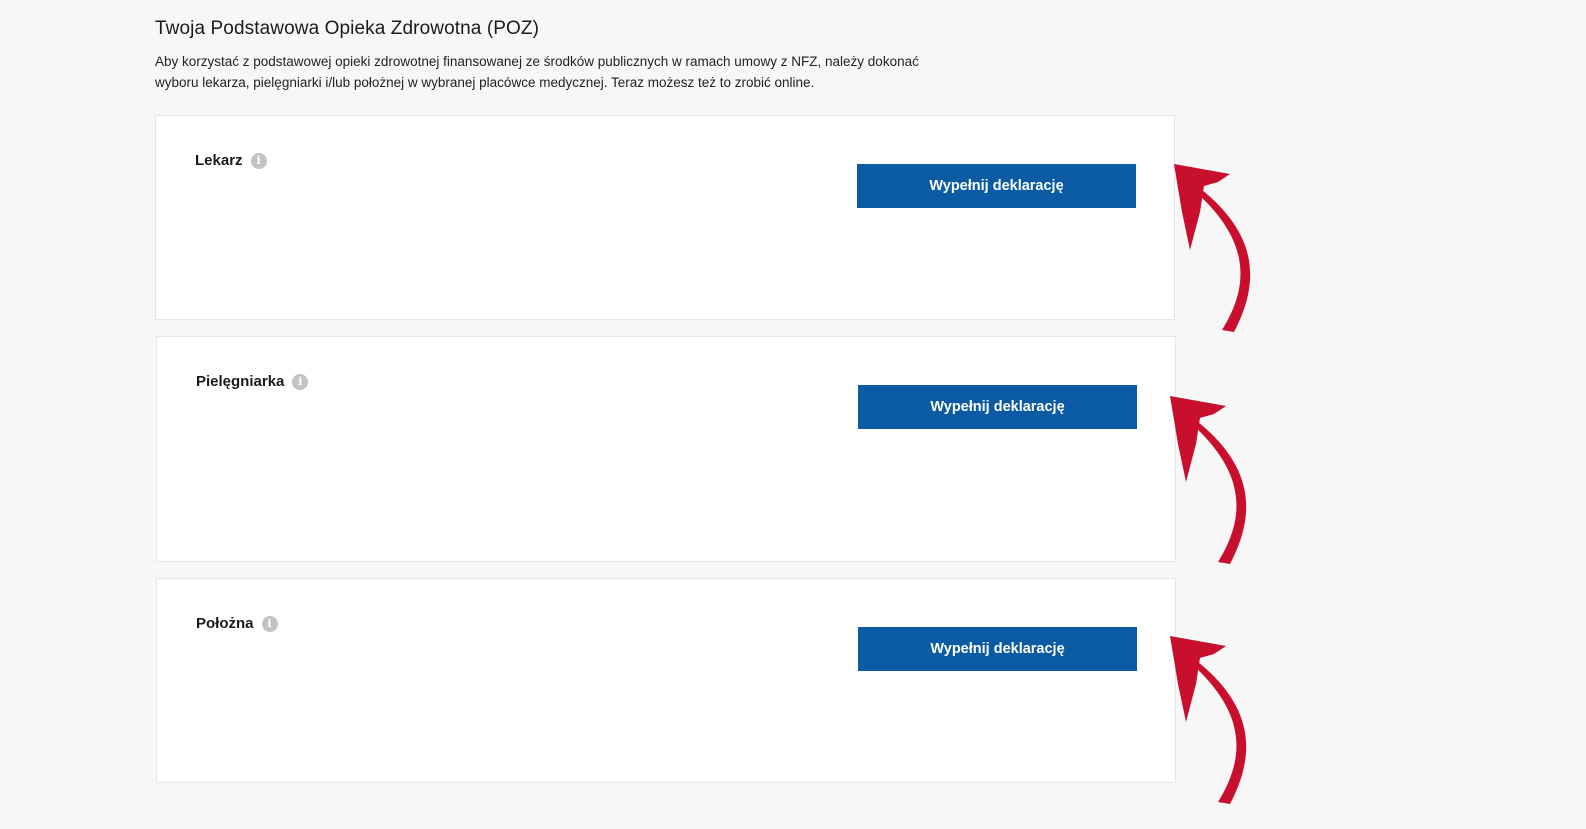 Image resolution: width=1586 pixels, height=829 pixels. I want to click on card-title: Pielęgniarka, so click(240, 381).